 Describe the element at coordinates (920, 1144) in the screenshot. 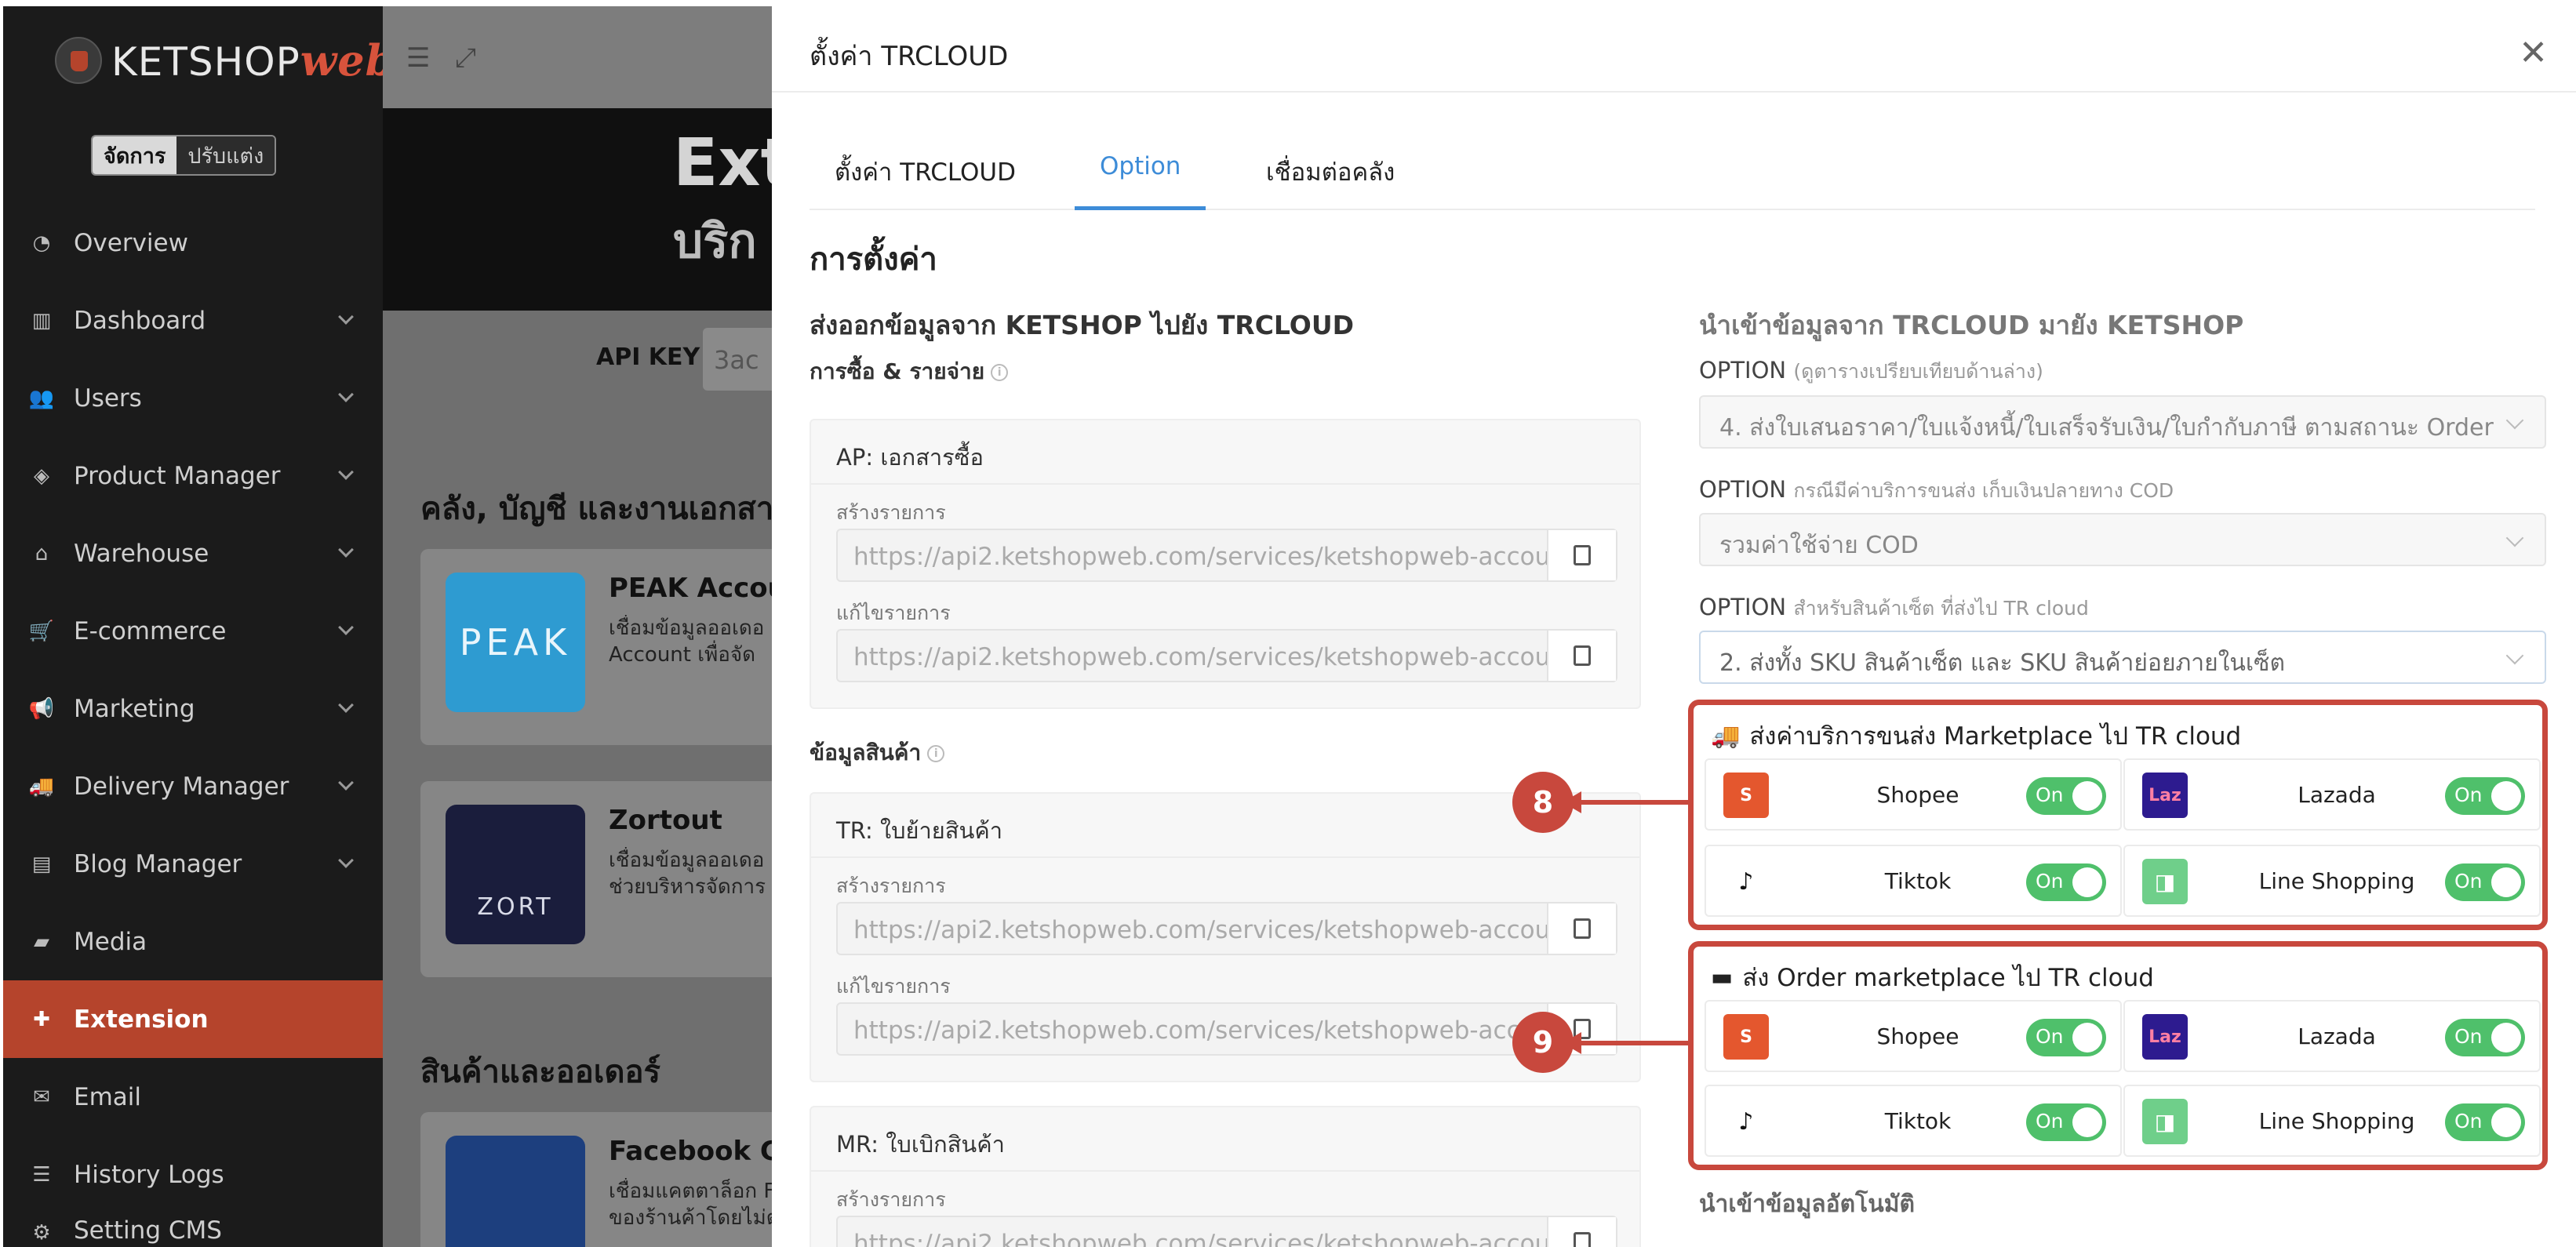

I see `mr-box-title: MR: ใบเบิกสินค้า` at that location.